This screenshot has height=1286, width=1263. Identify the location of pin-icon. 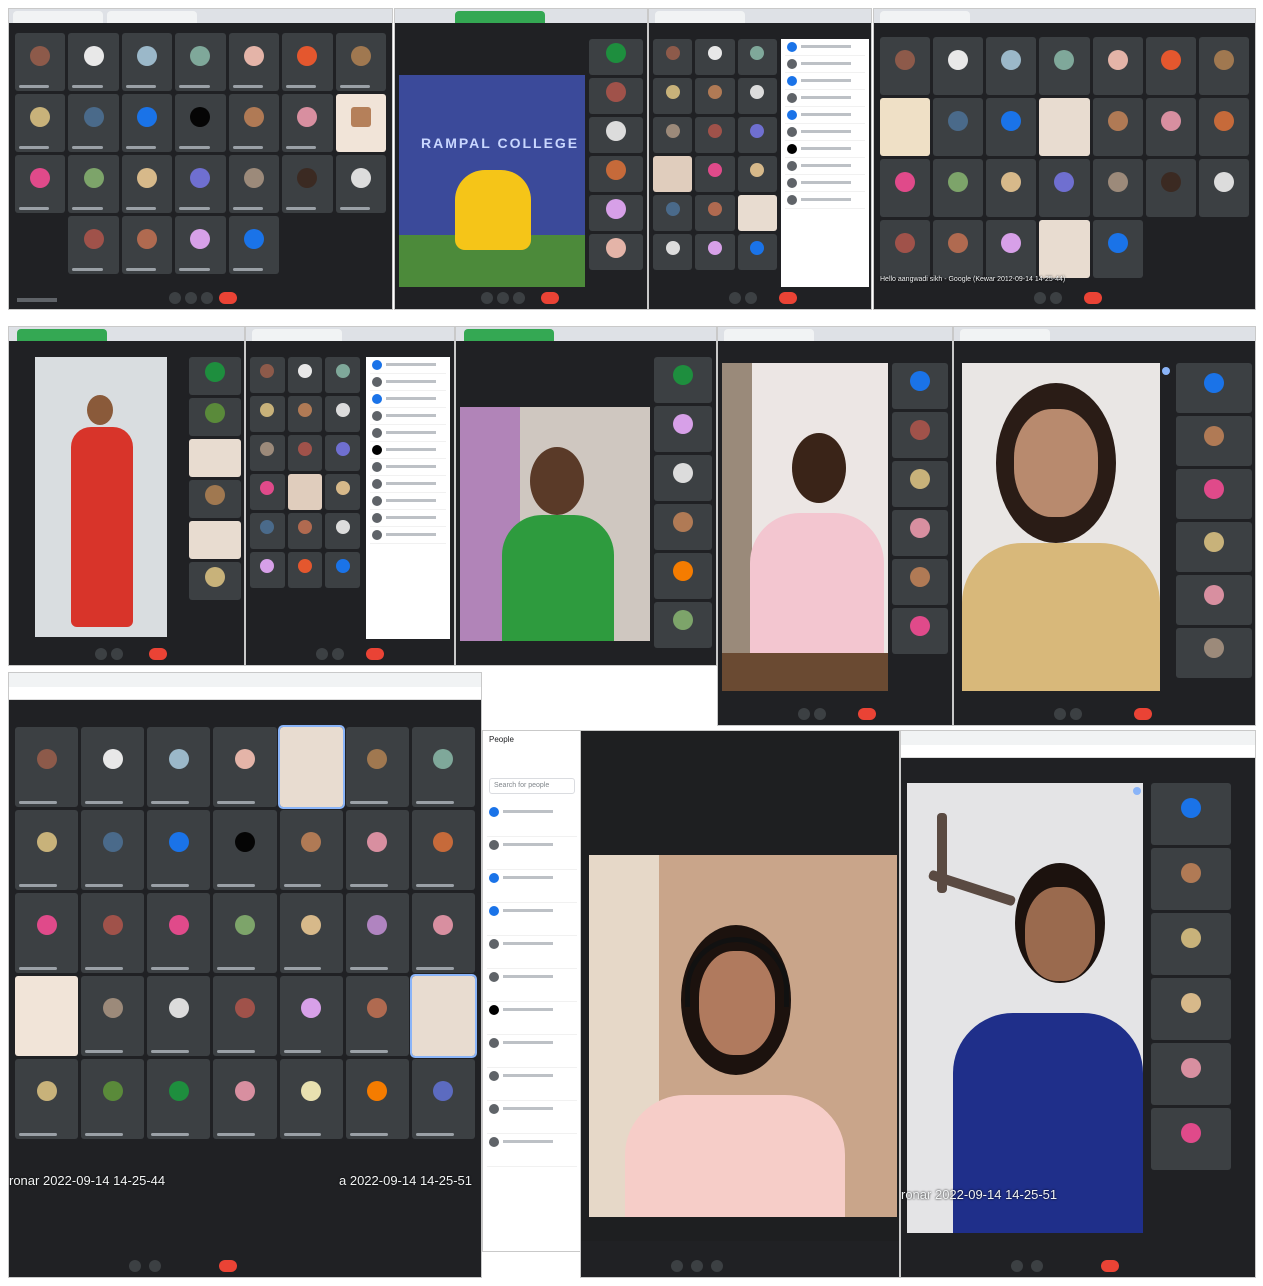
(1137, 791).